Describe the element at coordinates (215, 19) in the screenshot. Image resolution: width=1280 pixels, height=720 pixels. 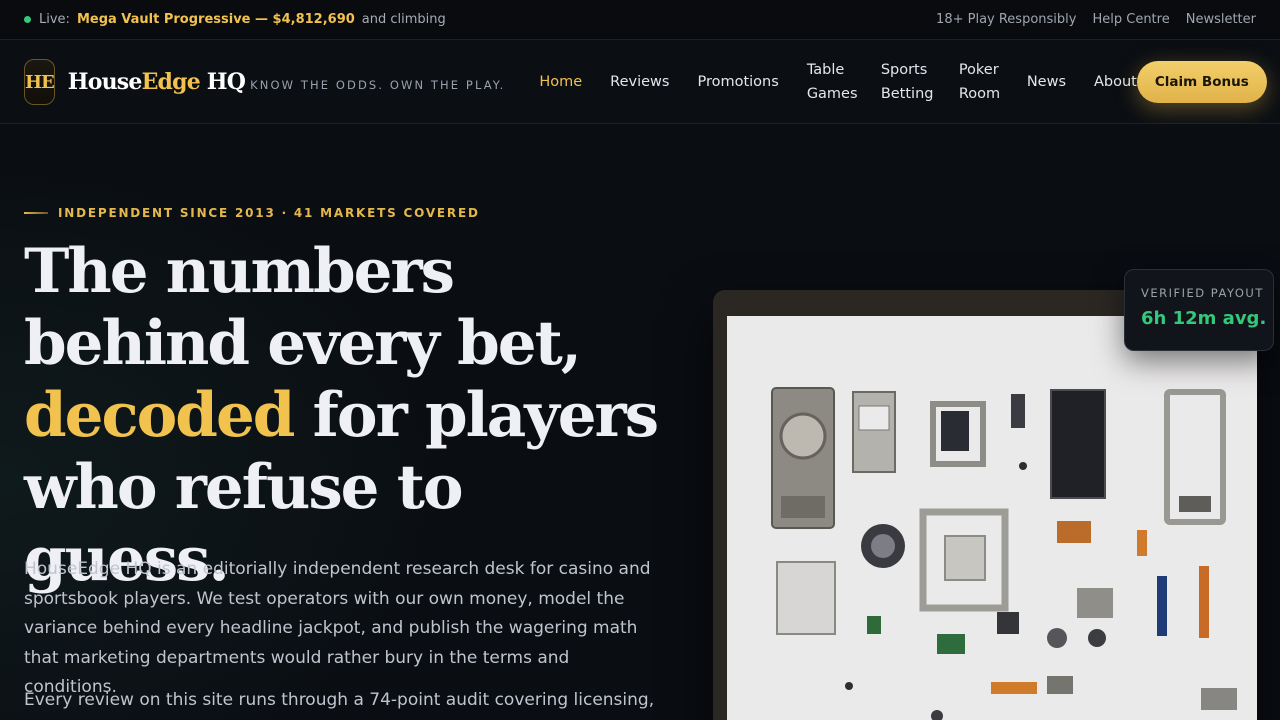
I see `jackpot-amount: Mega Vault Progressive — $4,812,690` at that location.